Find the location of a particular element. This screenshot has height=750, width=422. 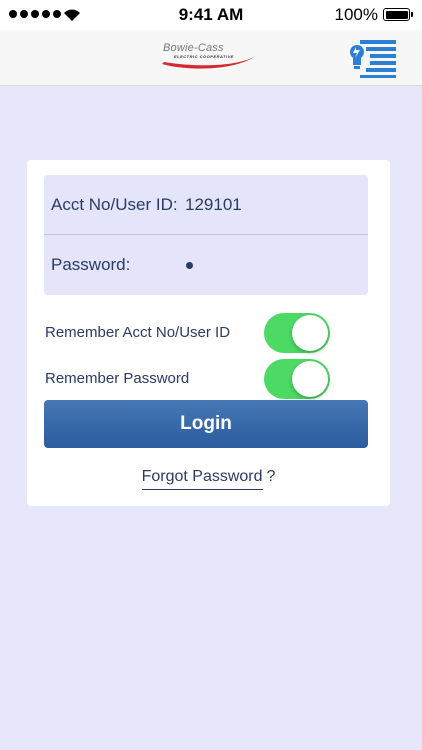

battery-icon is located at coordinates (398, 14).